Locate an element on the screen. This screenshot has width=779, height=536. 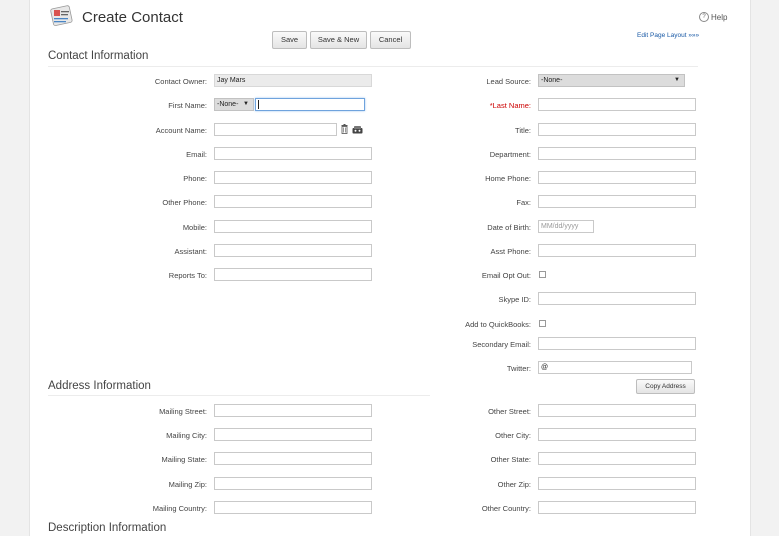
other-phone-input is located at coordinates (293, 201).